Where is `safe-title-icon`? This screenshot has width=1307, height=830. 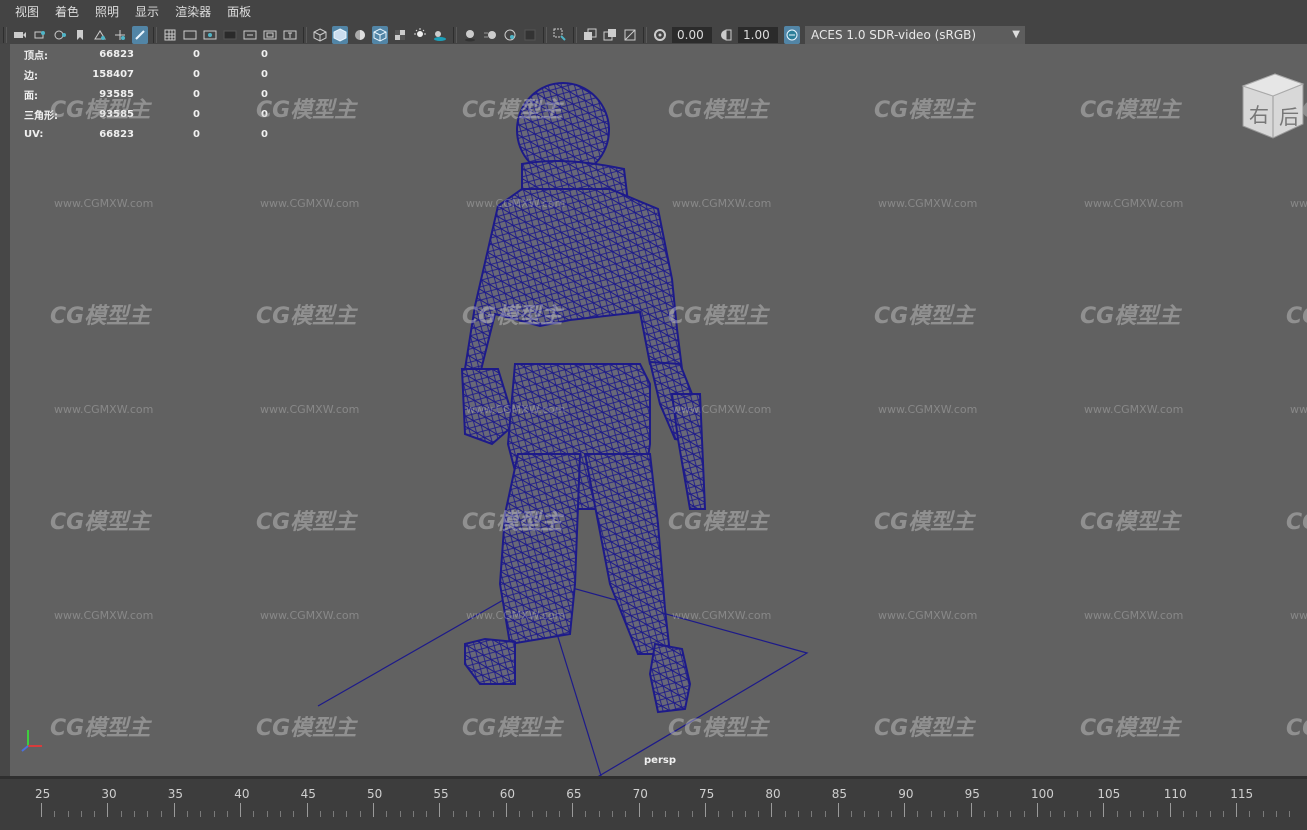 safe-title-icon is located at coordinates (290, 35).